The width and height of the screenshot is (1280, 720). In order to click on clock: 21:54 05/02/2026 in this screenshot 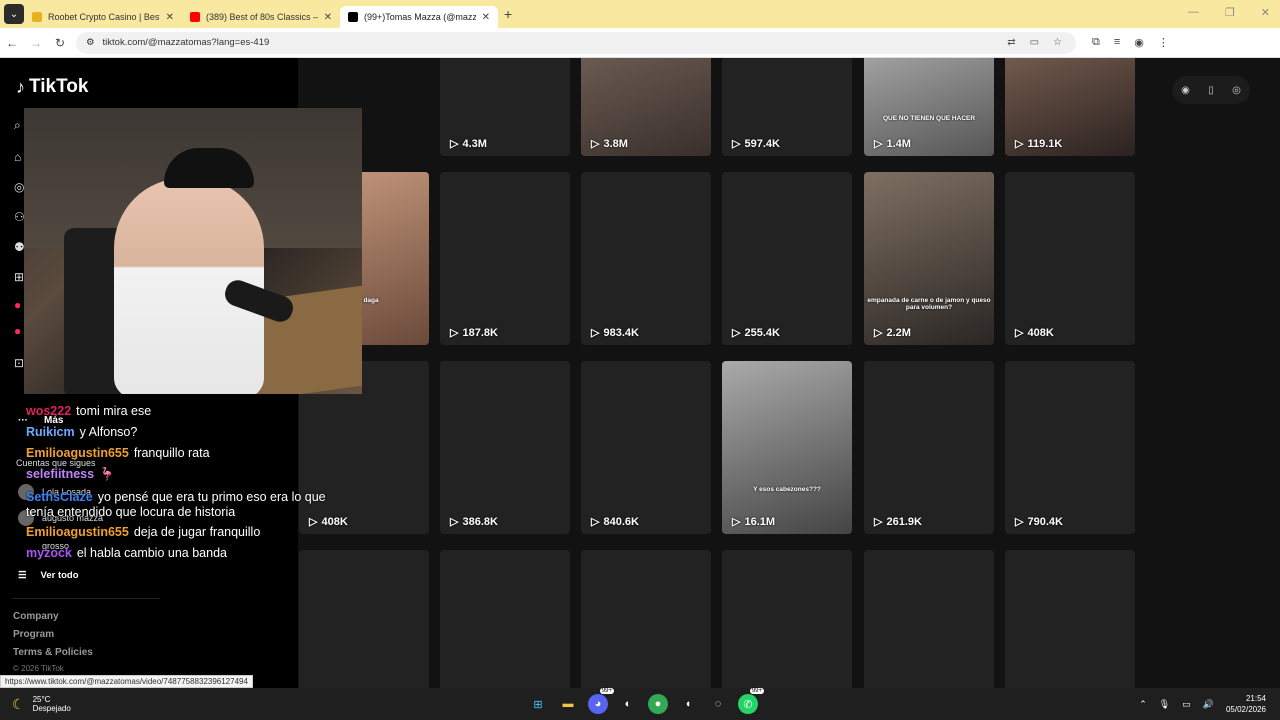, I will do `click(1246, 704)`.